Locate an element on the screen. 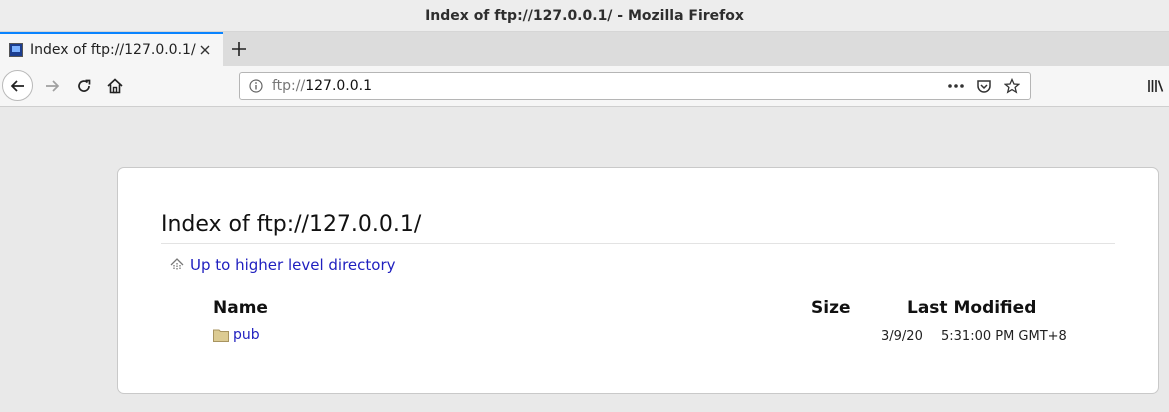  column-header-size: Size is located at coordinates (831, 308).